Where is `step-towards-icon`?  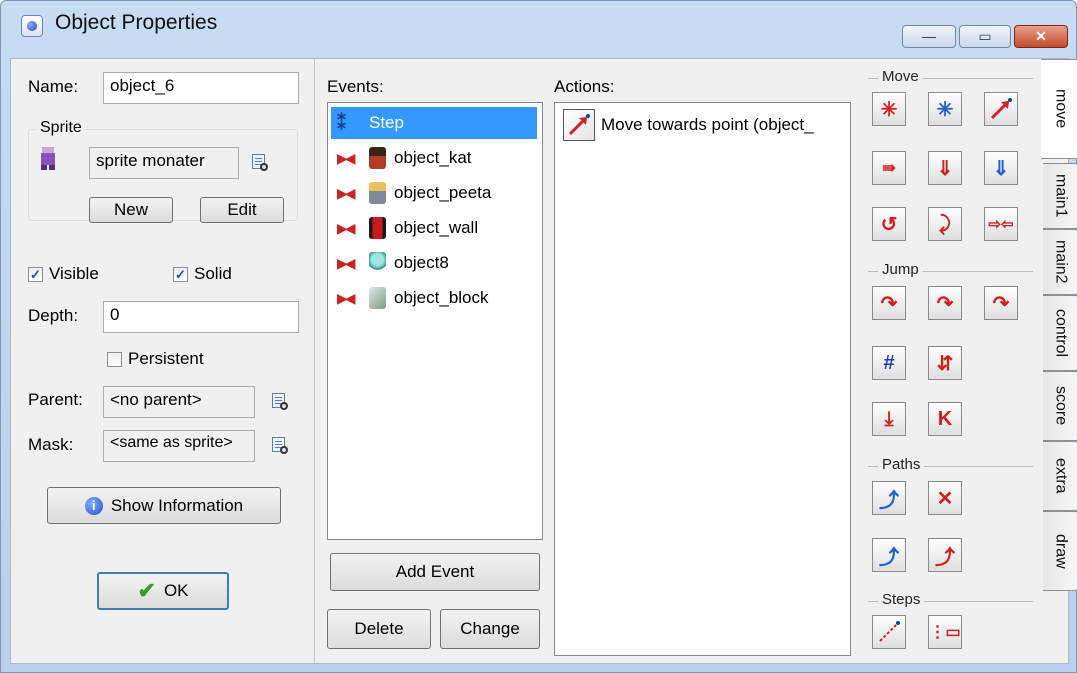 step-towards-icon is located at coordinates (889, 632).